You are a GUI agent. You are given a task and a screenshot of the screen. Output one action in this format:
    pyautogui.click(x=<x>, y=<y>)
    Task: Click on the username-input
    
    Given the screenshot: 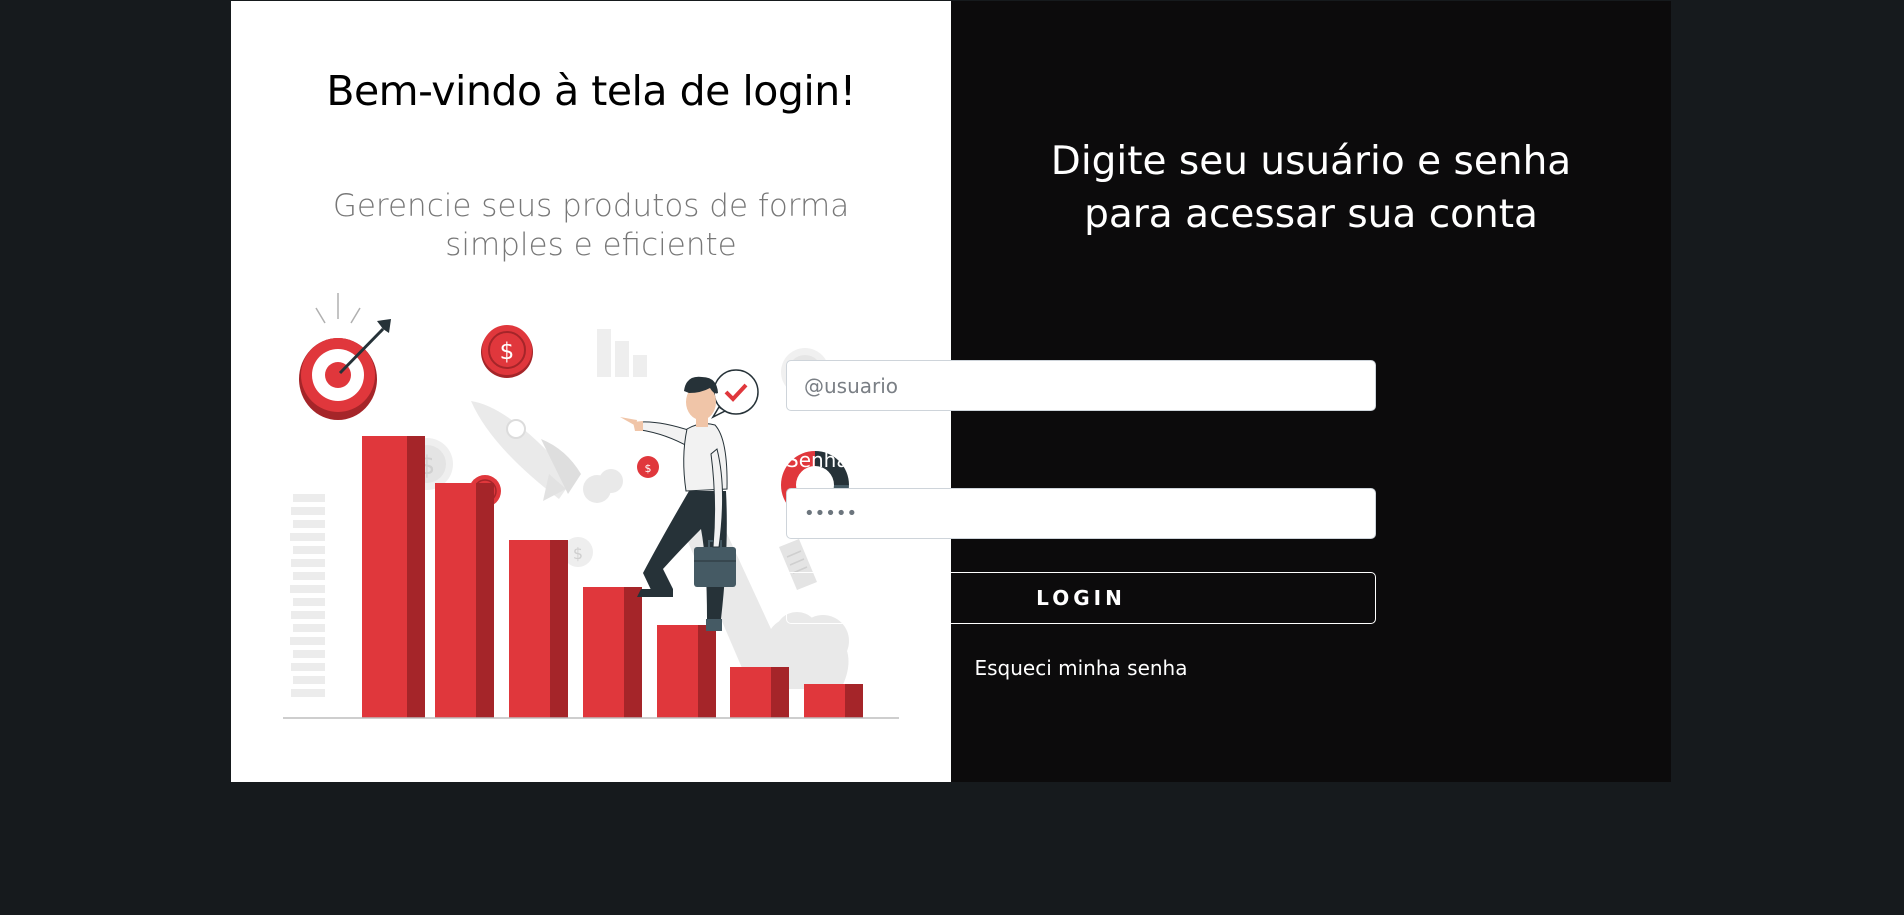 What is the action you would take?
    pyautogui.click(x=1081, y=385)
    